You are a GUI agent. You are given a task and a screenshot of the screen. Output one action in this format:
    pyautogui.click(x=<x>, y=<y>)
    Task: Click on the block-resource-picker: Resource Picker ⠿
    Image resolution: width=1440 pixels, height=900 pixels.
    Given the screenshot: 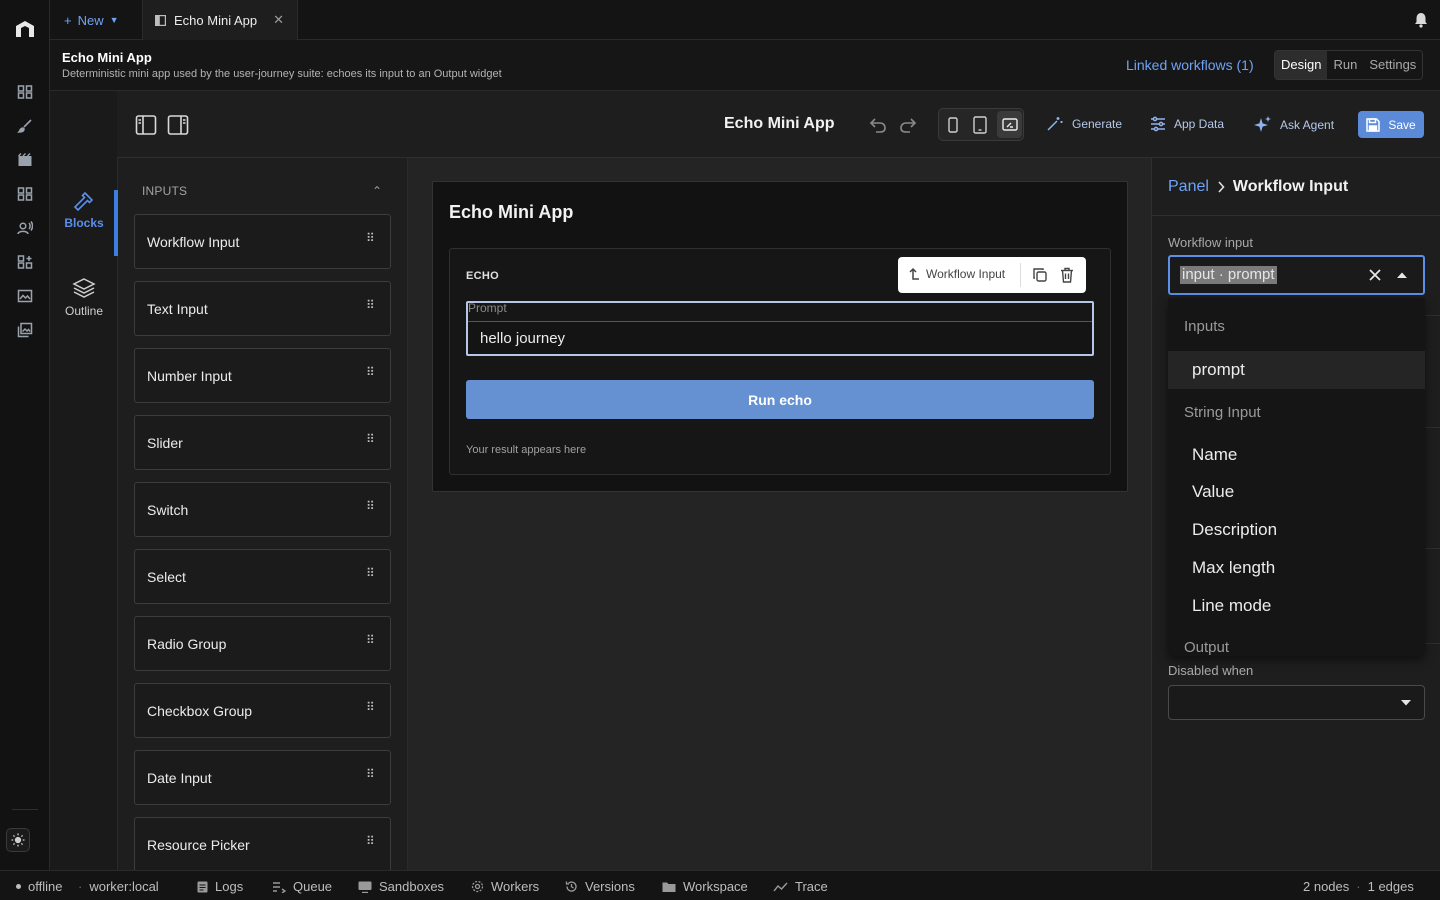 What is the action you would take?
    pyautogui.click(x=262, y=843)
    